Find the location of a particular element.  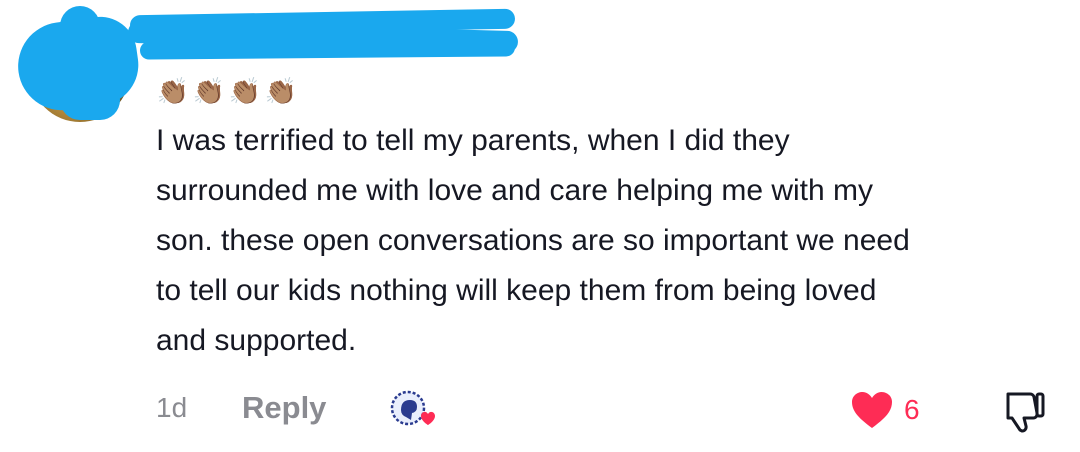

reply-button: Reply is located at coordinates (284, 408).